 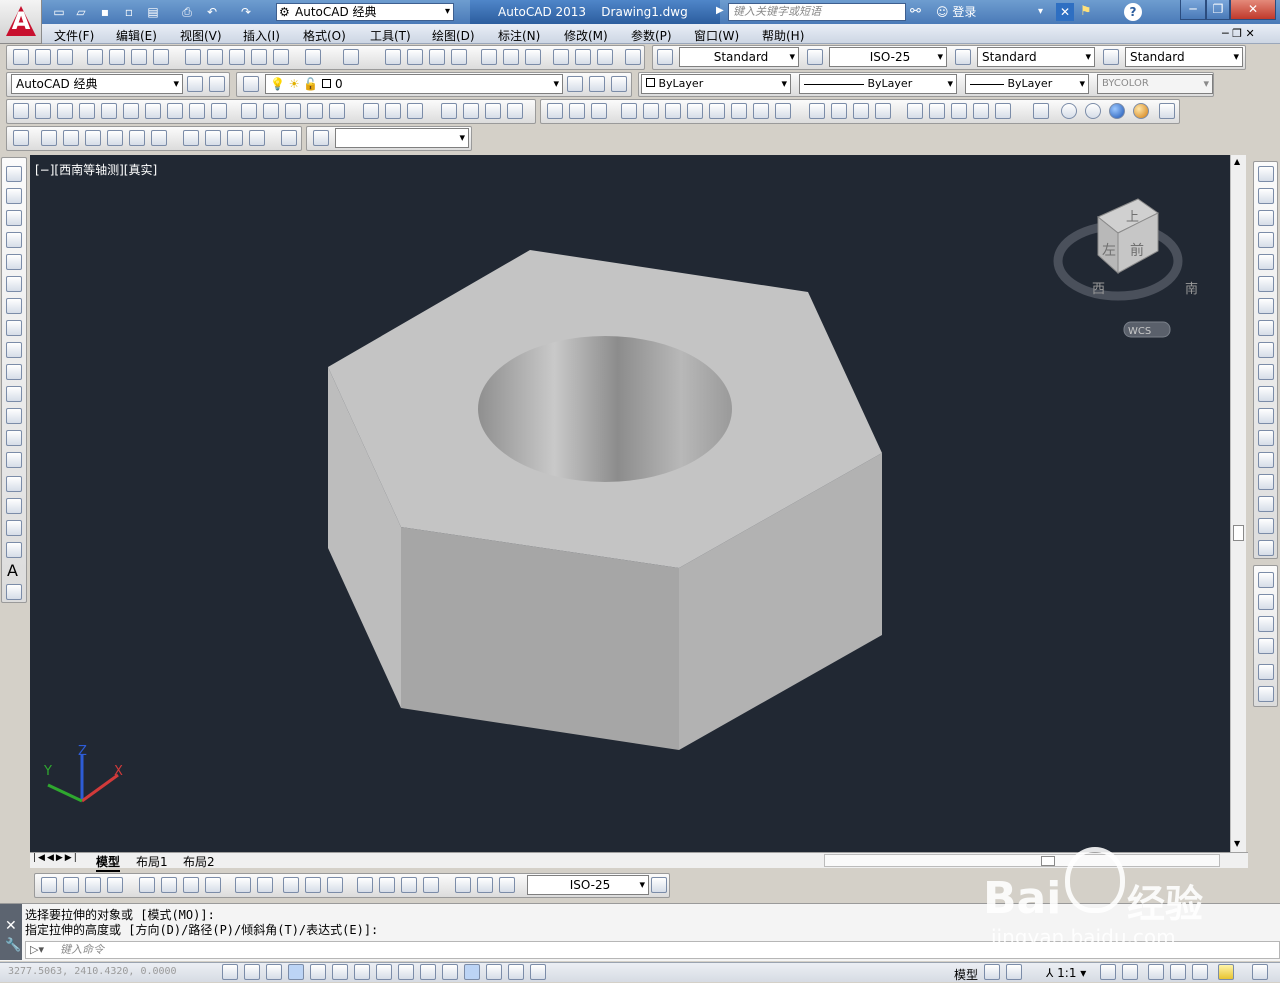 I want to click on presspull-icon, so click(x=271, y=111).